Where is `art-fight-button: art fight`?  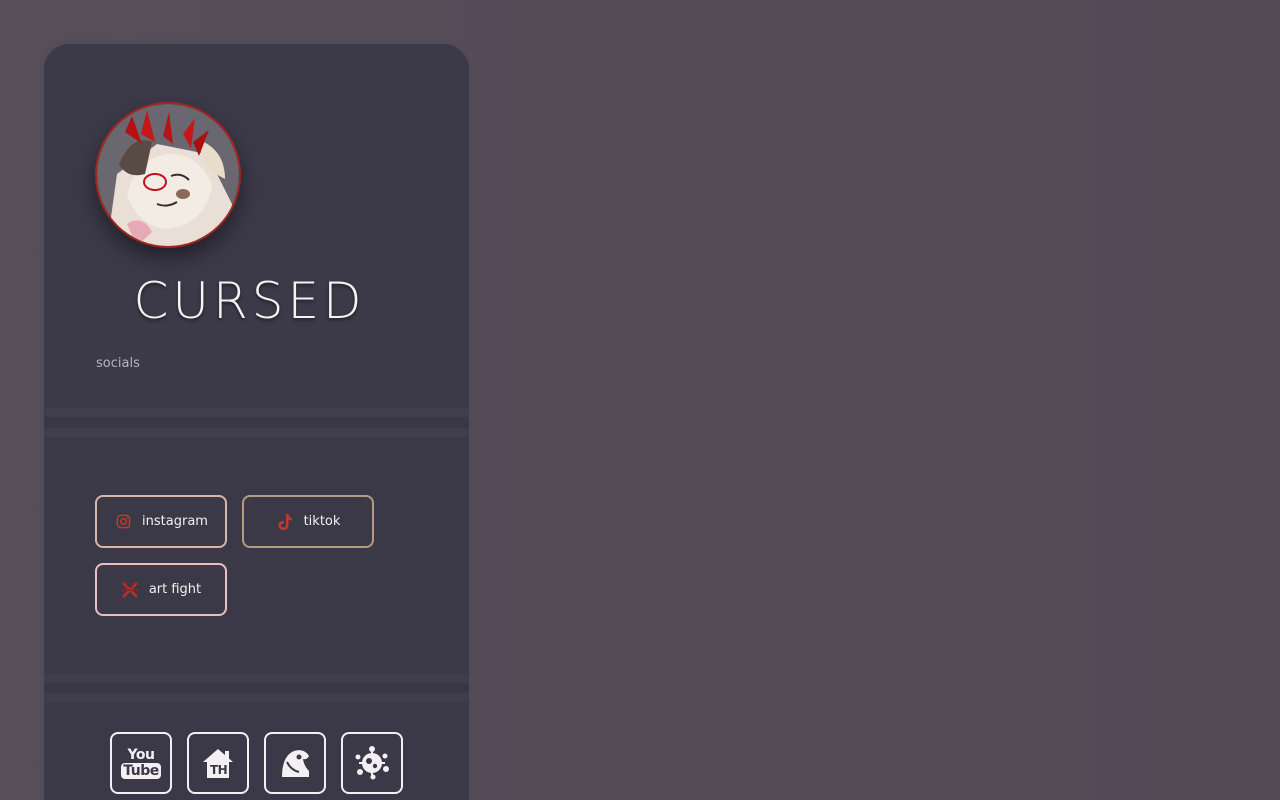
art-fight-button: art fight is located at coordinates (161, 589).